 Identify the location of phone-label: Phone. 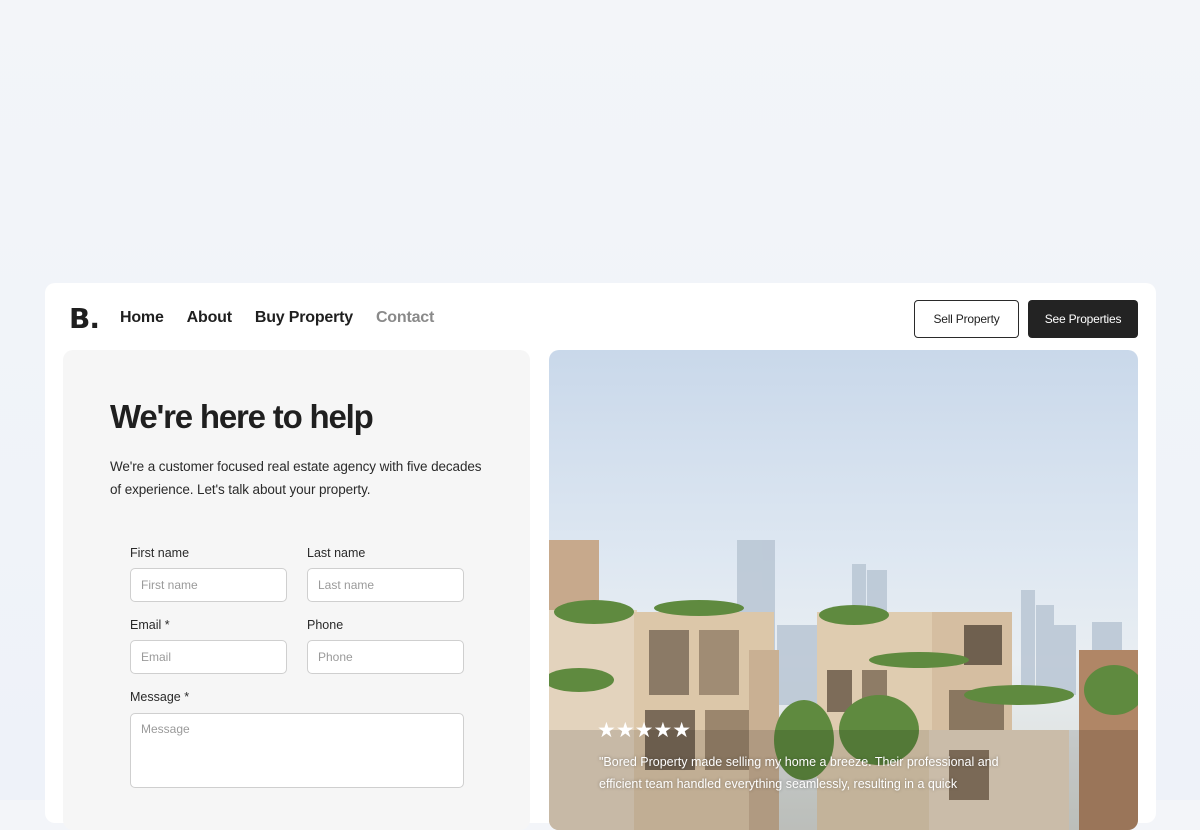
(325, 625).